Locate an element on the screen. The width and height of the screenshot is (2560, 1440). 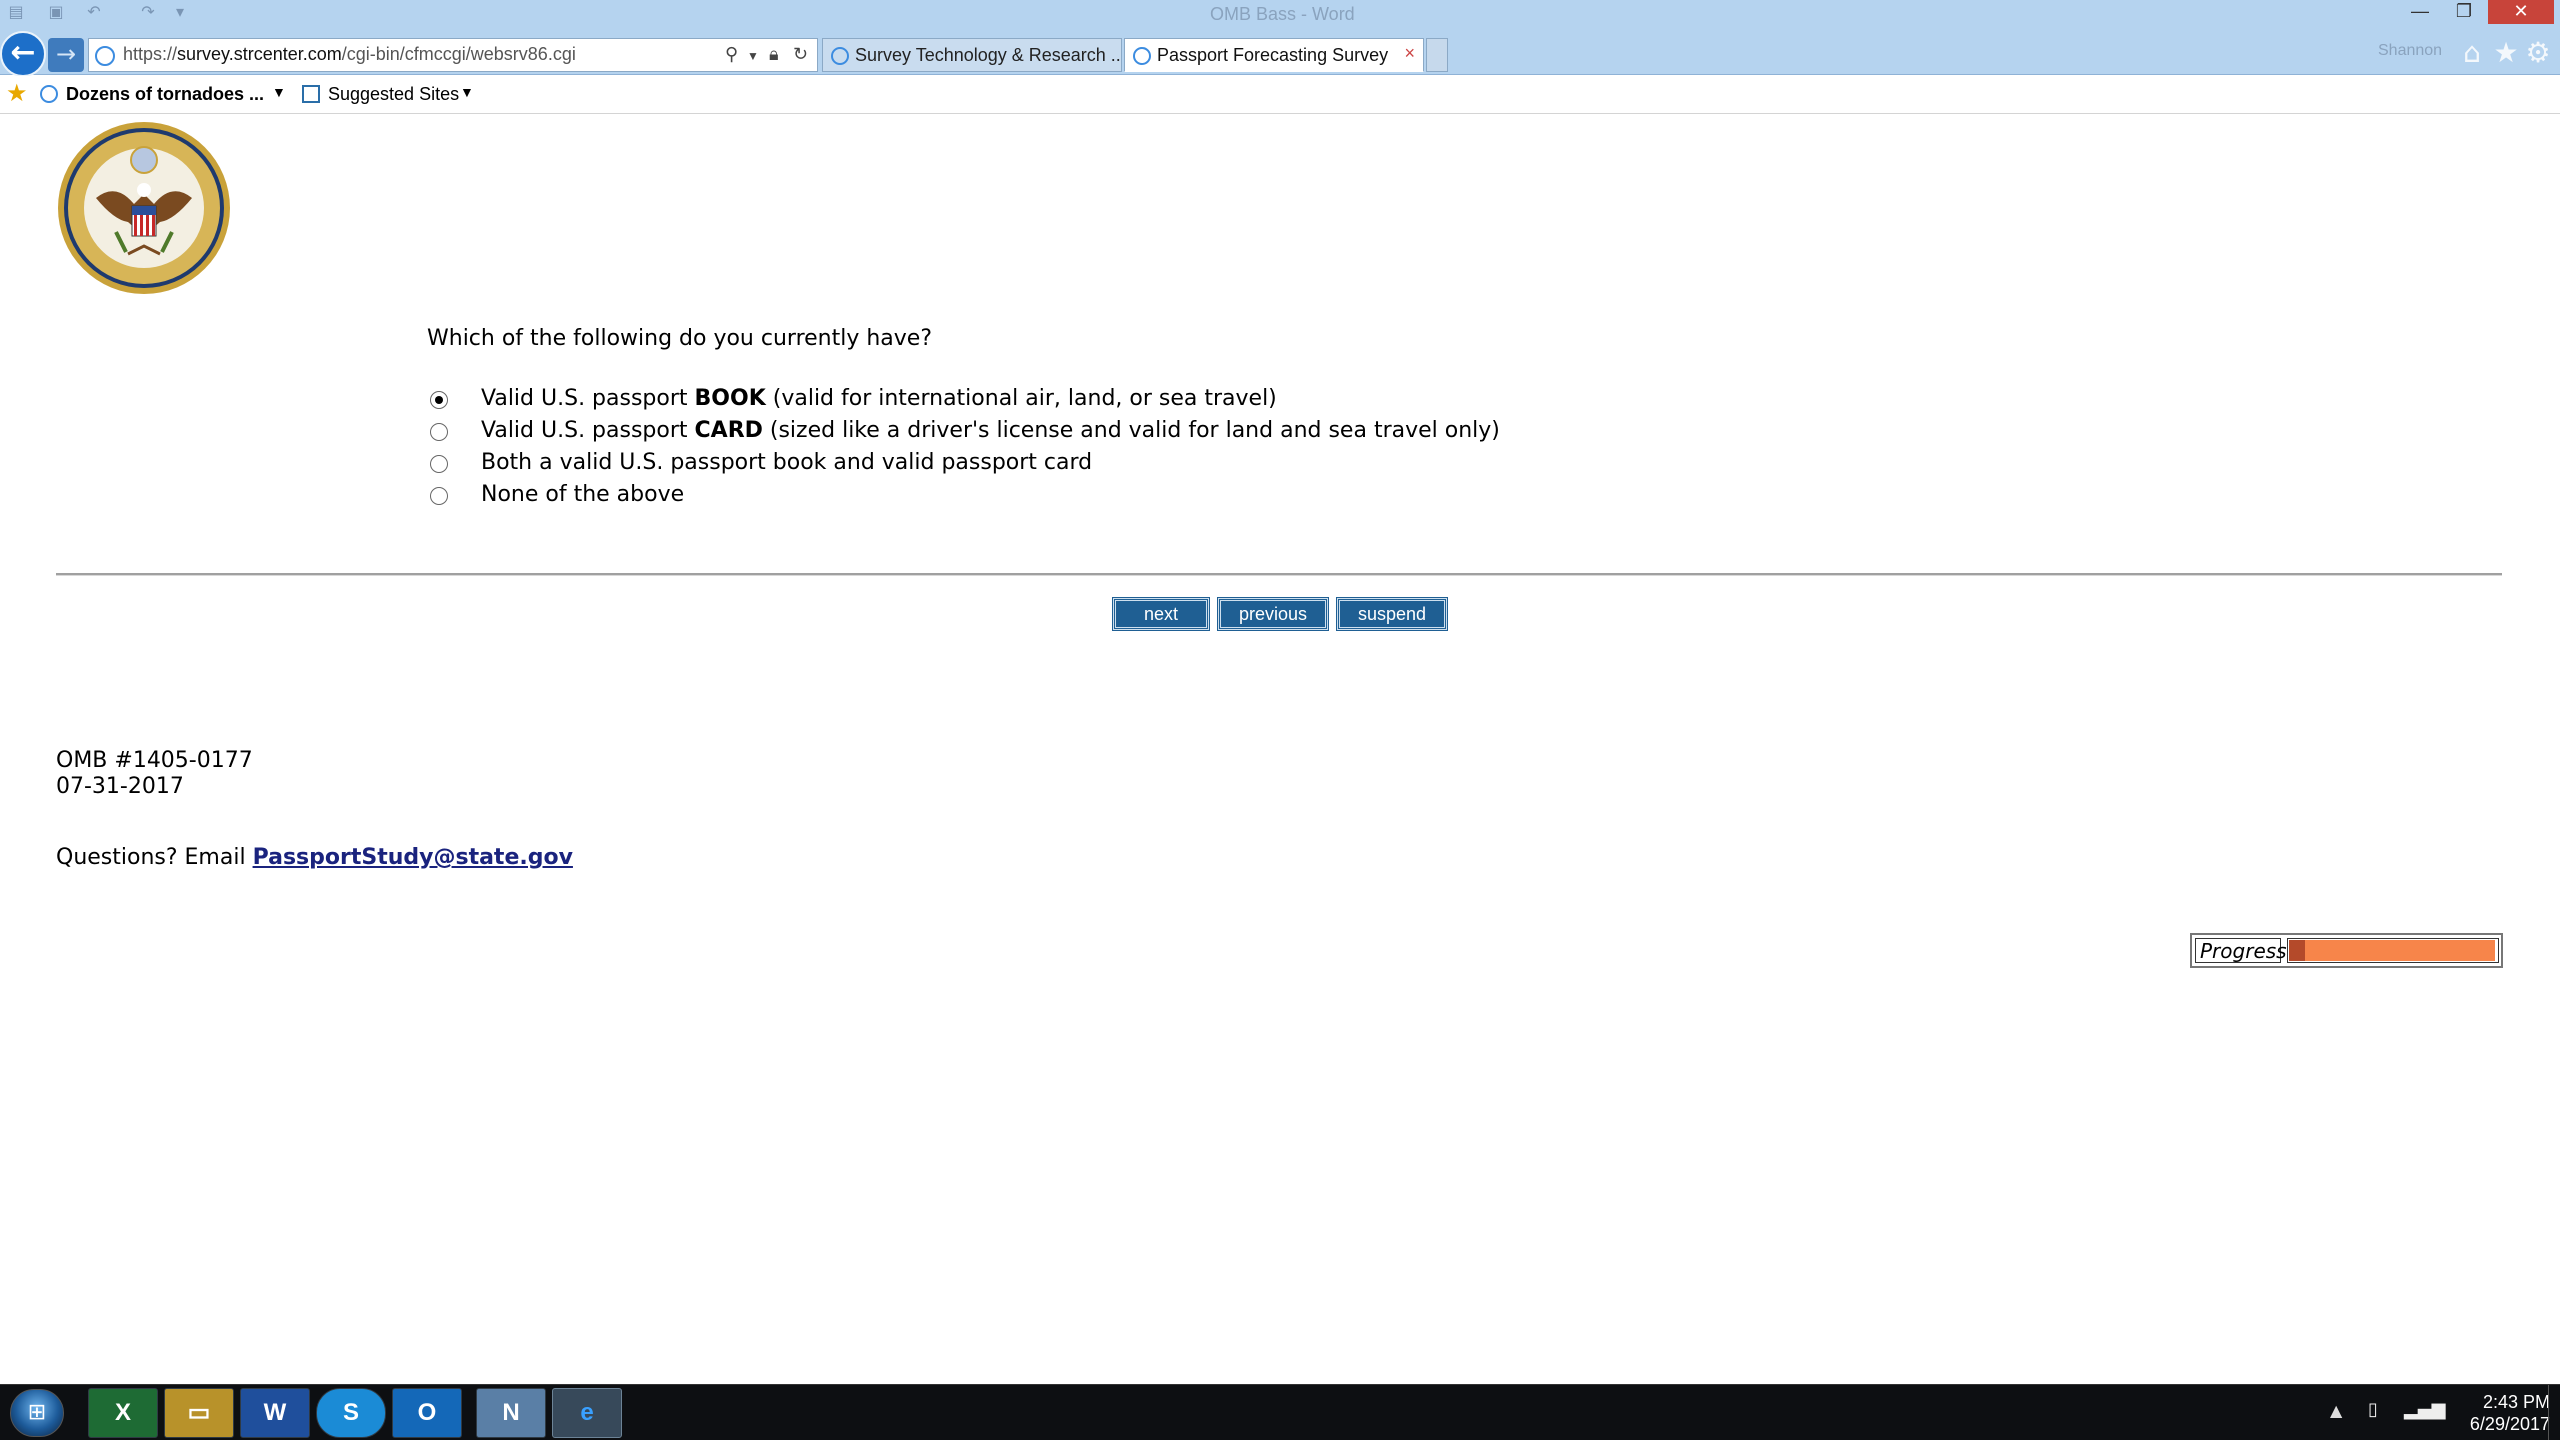
previous-button: previous is located at coordinates (1273, 614).